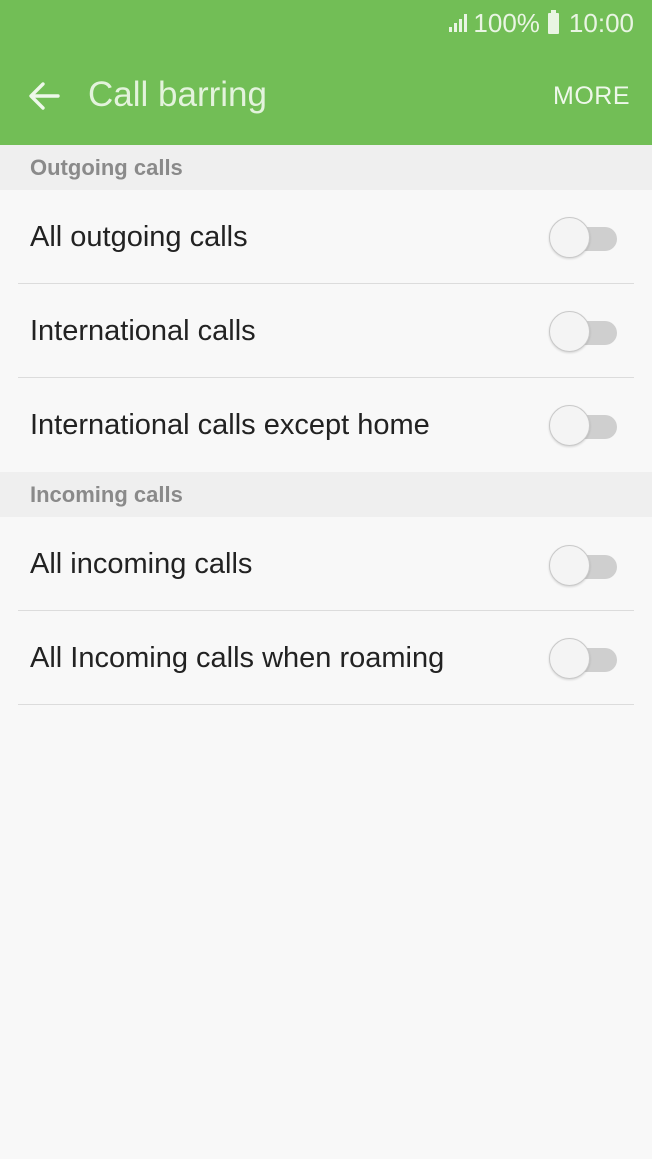 The width and height of the screenshot is (652, 1159). What do you see at coordinates (458, 23) in the screenshot?
I see `signal-icon` at bounding box center [458, 23].